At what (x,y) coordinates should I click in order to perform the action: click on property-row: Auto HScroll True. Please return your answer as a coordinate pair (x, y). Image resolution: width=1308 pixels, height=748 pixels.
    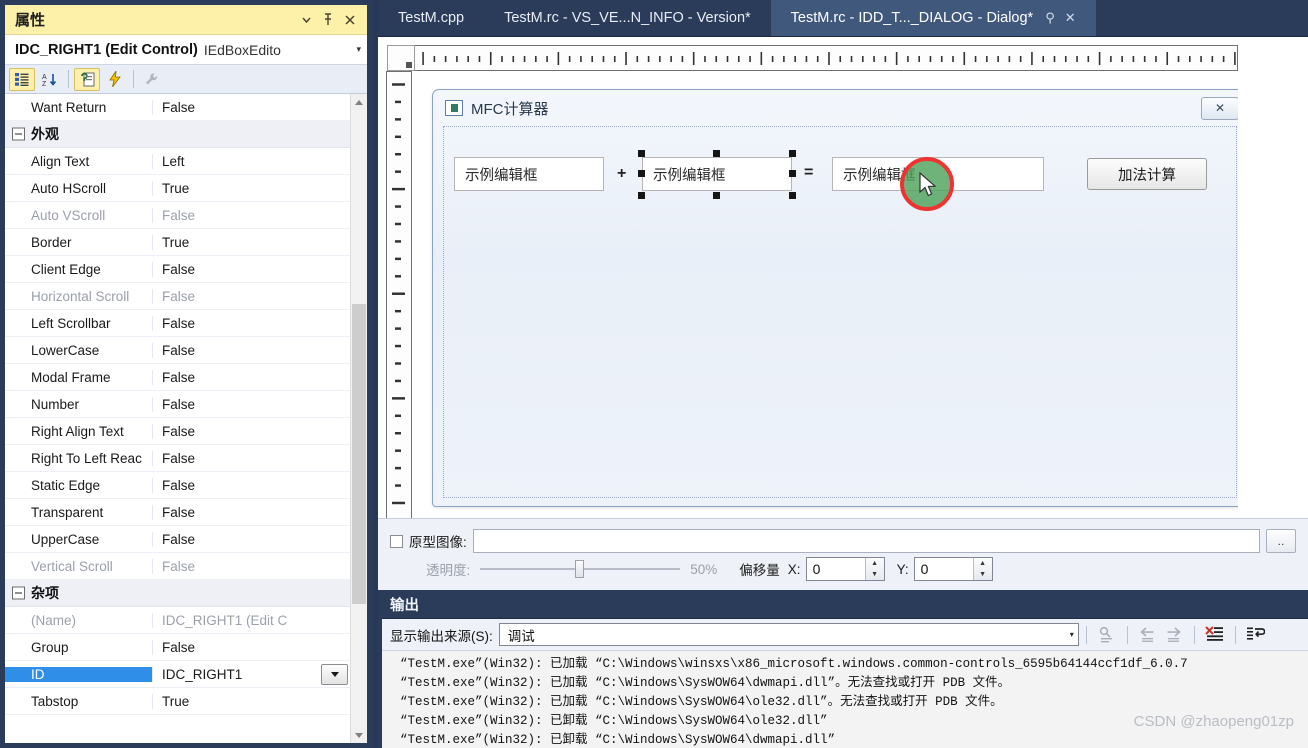
    Looking at the image, I should click on (178, 188).